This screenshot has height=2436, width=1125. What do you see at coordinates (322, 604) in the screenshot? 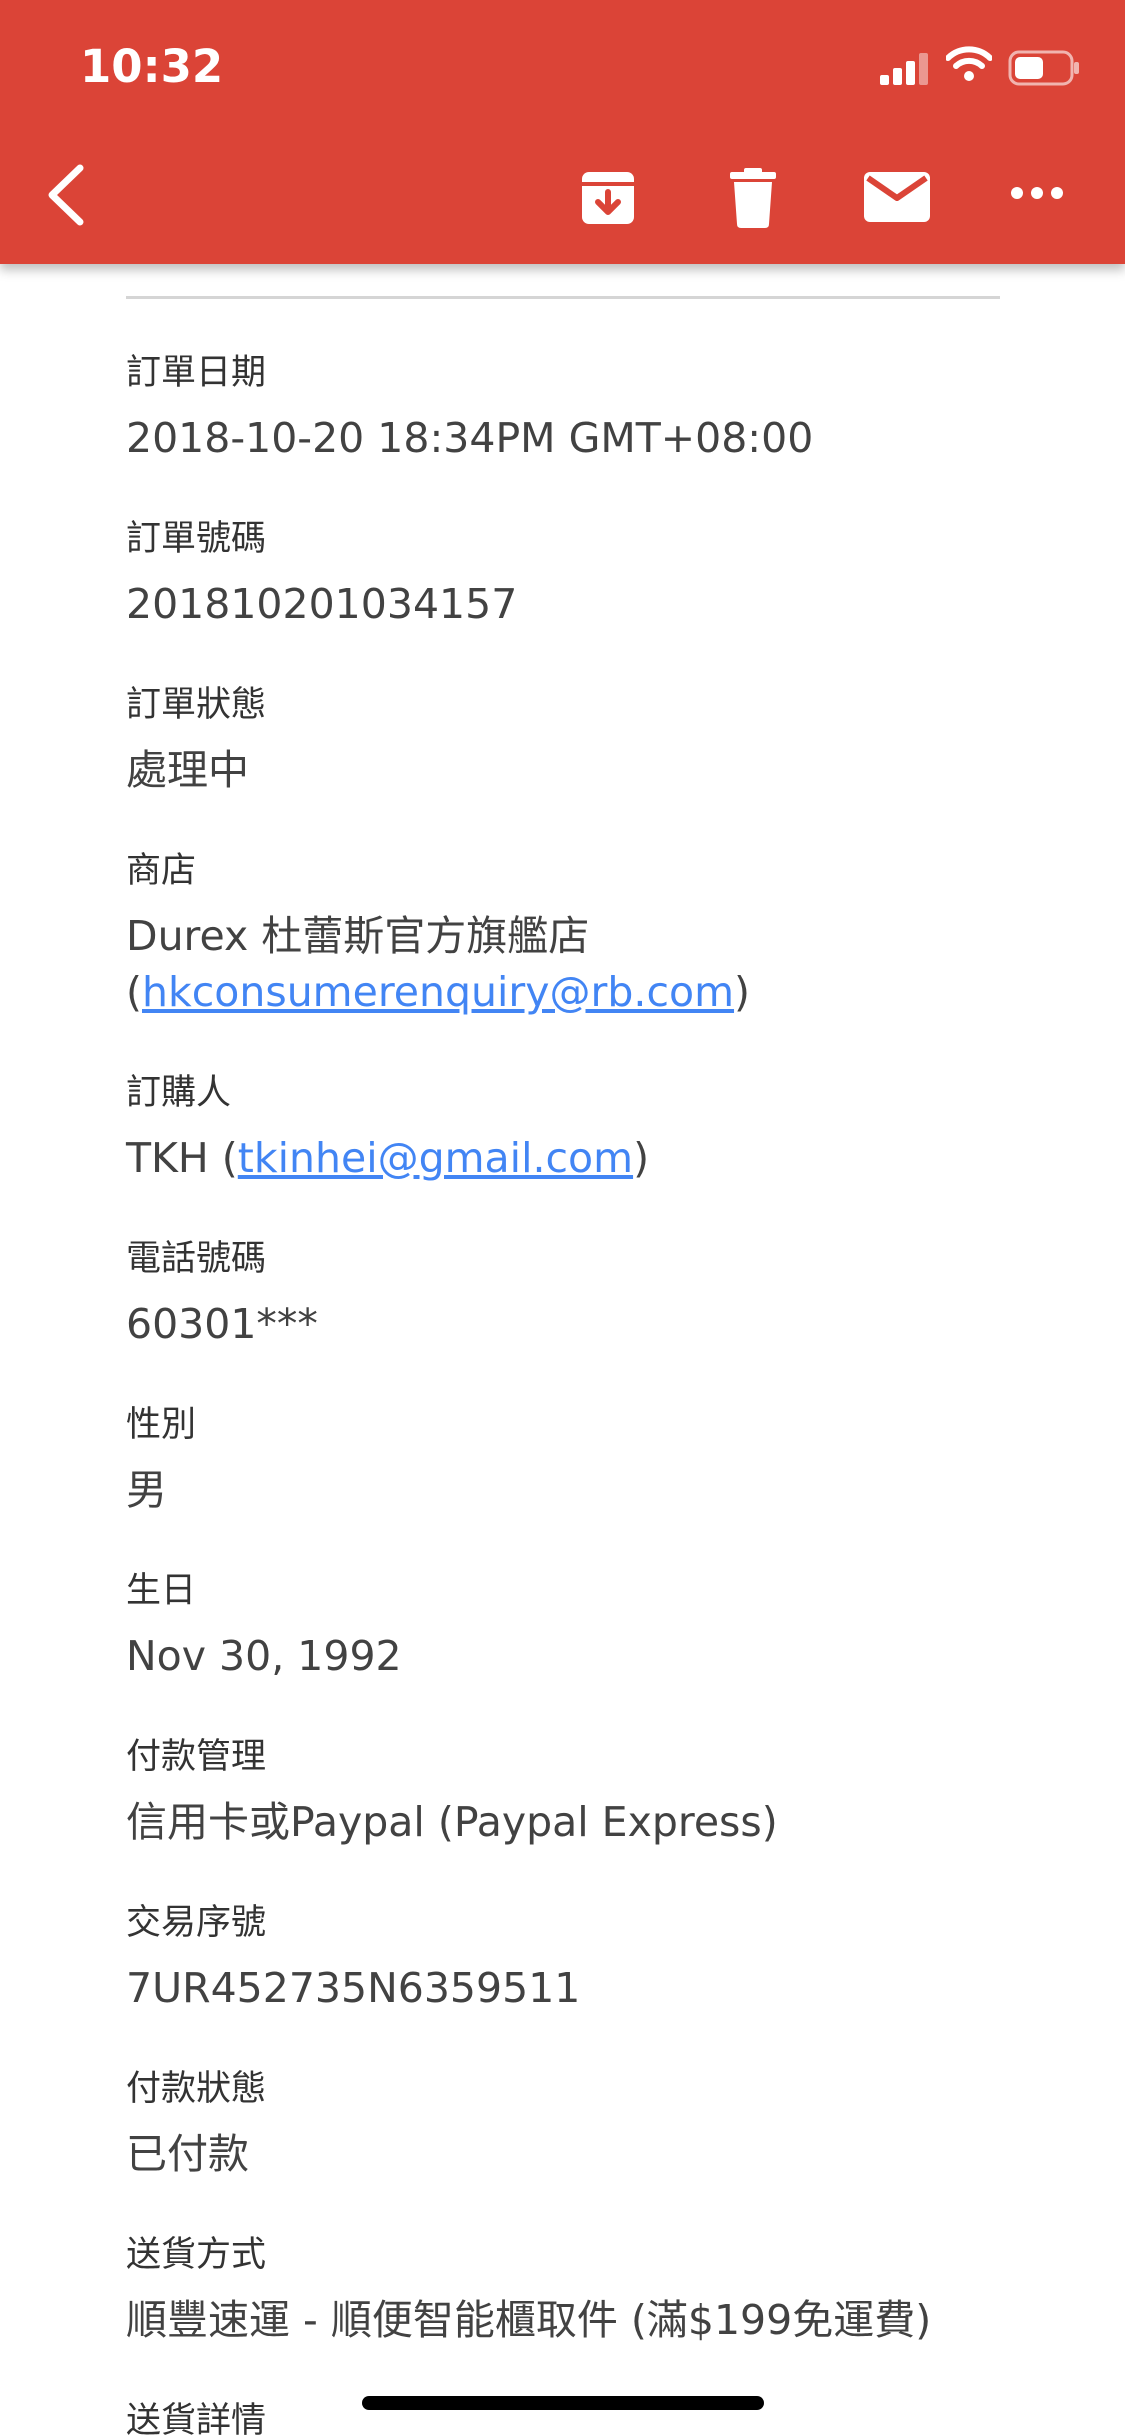
I see `order-number-value: 201810201034157` at bounding box center [322, 604].